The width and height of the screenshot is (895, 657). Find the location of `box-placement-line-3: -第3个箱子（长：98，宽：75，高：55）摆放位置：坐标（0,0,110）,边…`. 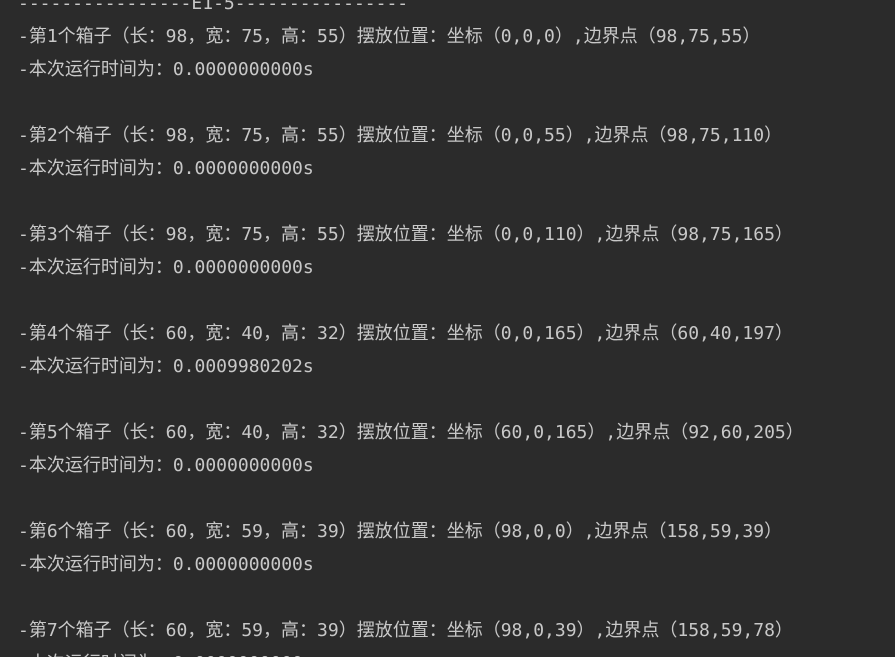

box-placement-line-3: -第3个箱子（长：98，宽：75，高：55）摆放位置：坐标（0,0,110）,边… is located at coordinates (405, 234).